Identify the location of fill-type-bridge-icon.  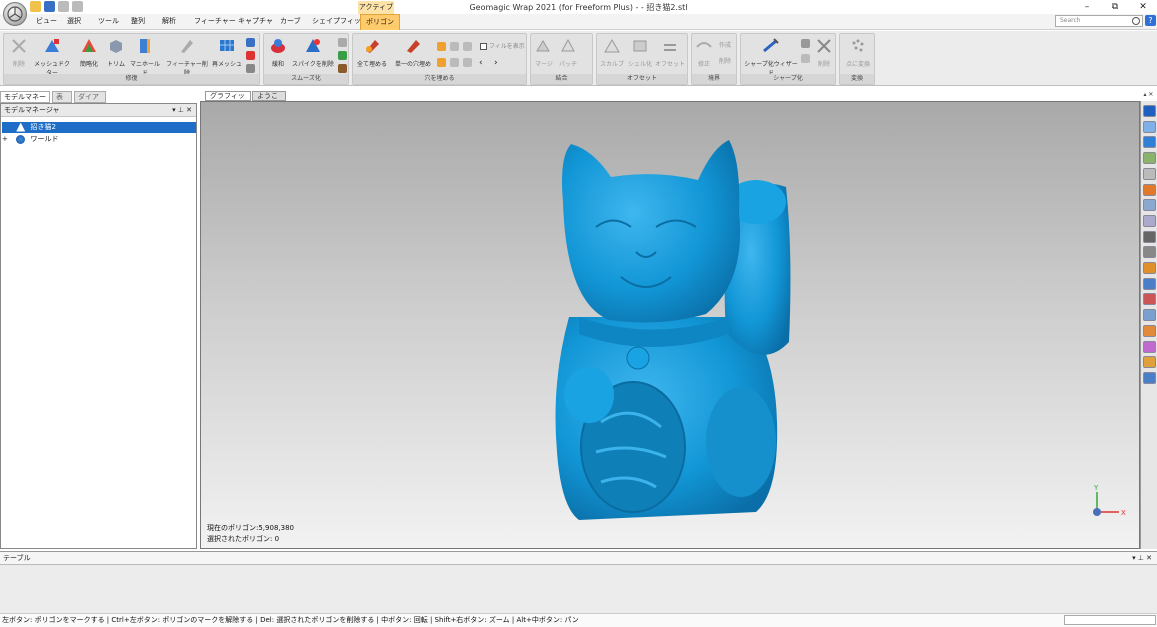
(467, 46).